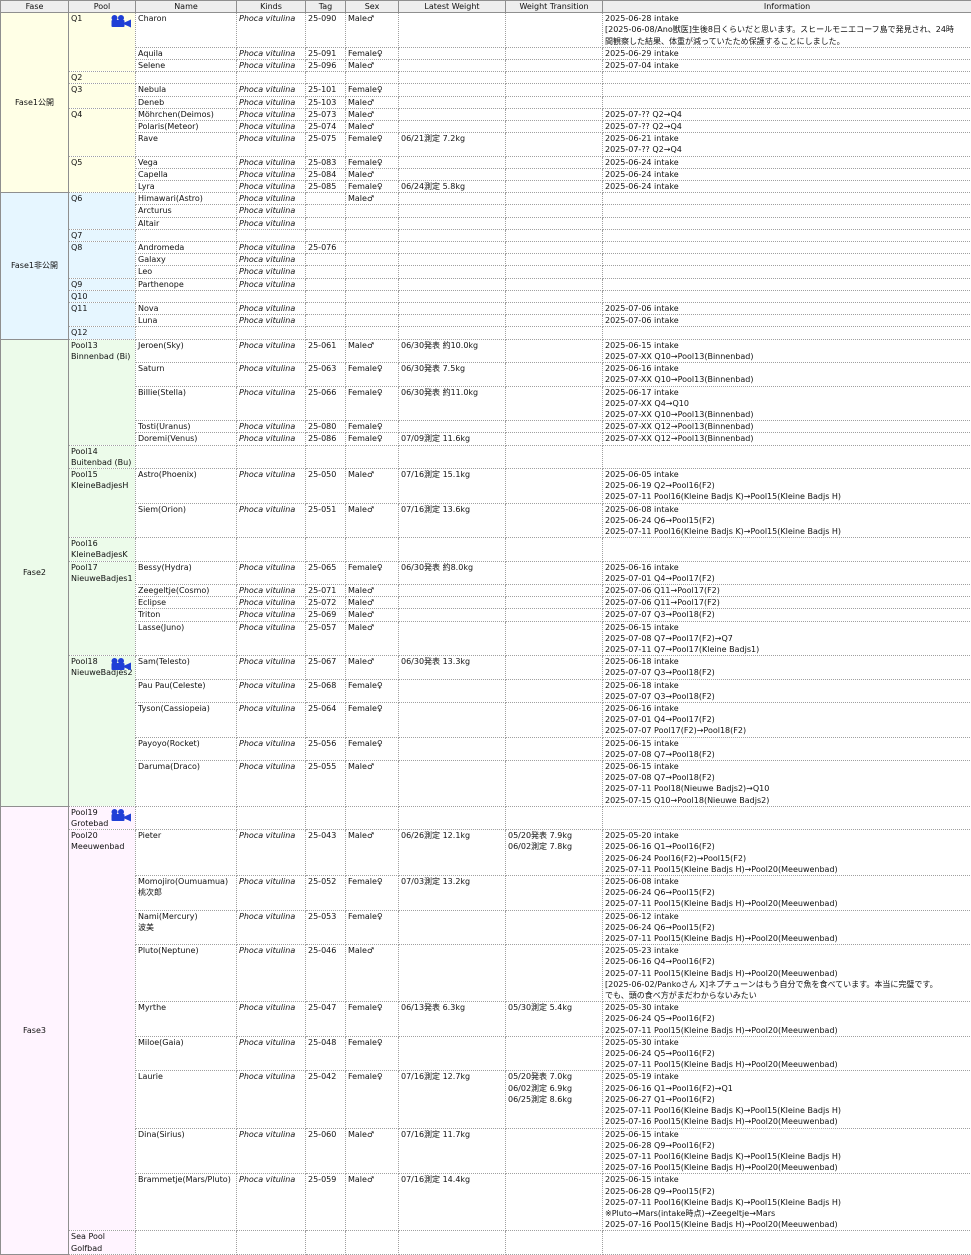  Describe the element at coordinates (186, 590) in the screenshot. I see `text-line: Zeegeltje(Cosmo)` at that location.